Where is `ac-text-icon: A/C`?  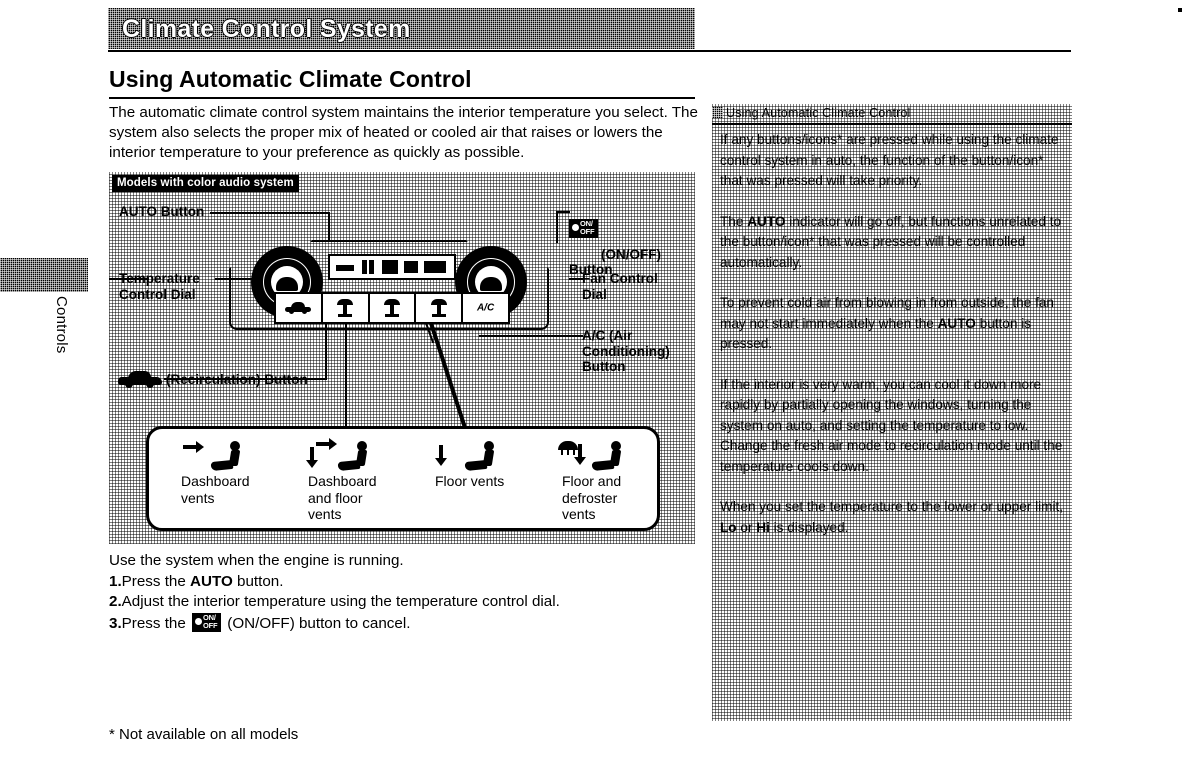
ac-text-icon: A/C is located at coordinates (485, 308).